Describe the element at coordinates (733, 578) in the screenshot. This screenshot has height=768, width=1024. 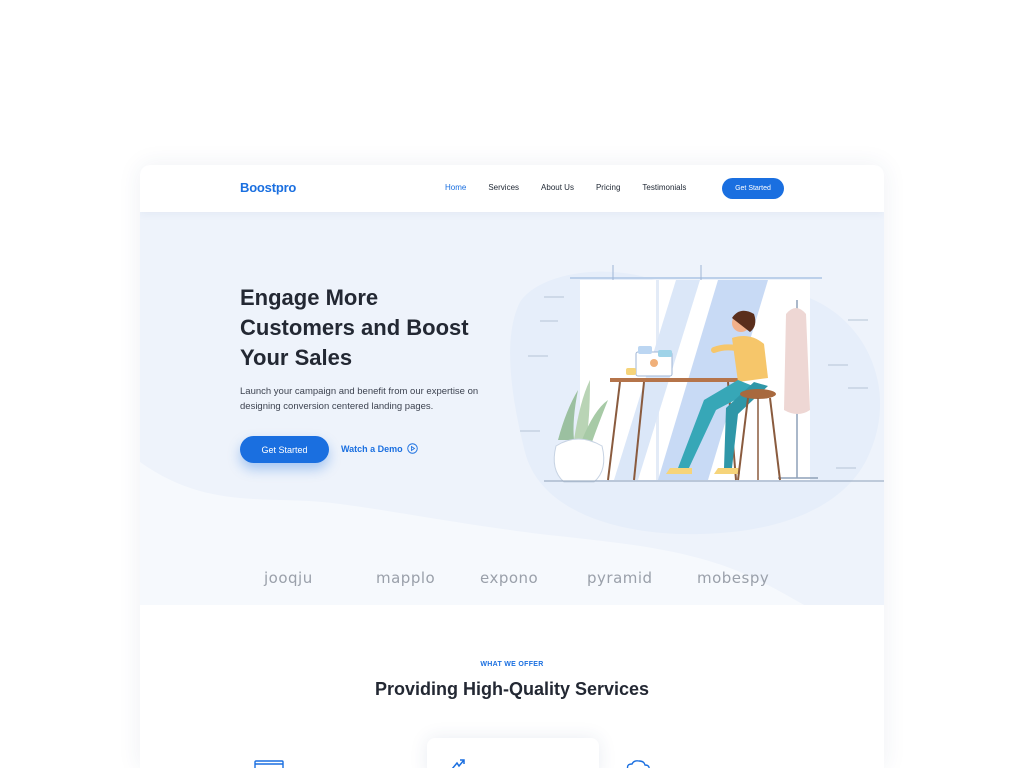
I see `client-logo: mobespy` at that location.